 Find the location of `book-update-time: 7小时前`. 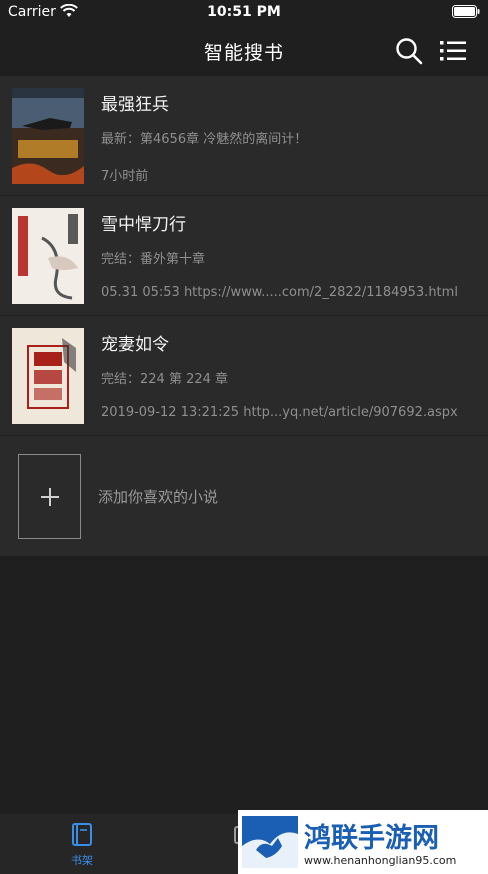

book-update-time: 7小时前 is located at coordinates (125, 176).